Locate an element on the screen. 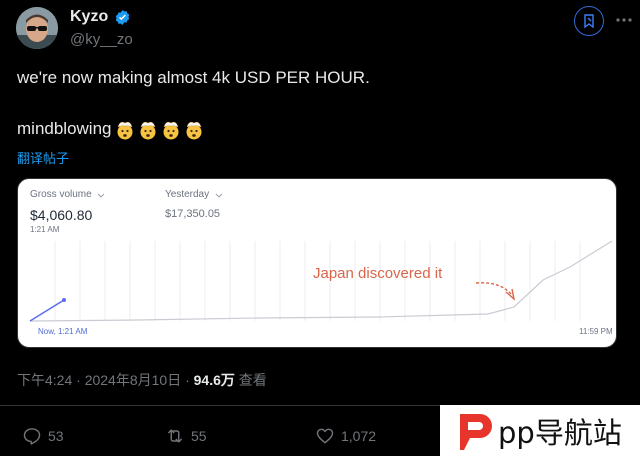  tweet-text-line: we're now making almost 4k USD PER HOUR. is located at coordinates (193, 77).